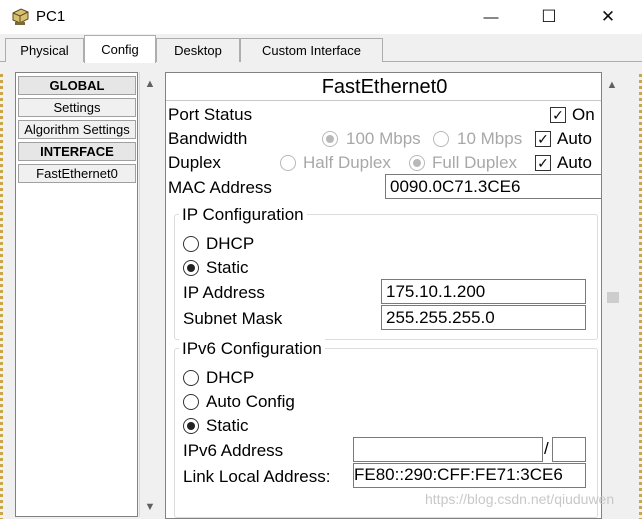 Image resolution: width=642 pixels, height=519 pixels. What do you see at coordinates (543, 139) in the screenshot?
I see `bandwidth-auto-checkbox: ✓` at bounding box center [543, 139].